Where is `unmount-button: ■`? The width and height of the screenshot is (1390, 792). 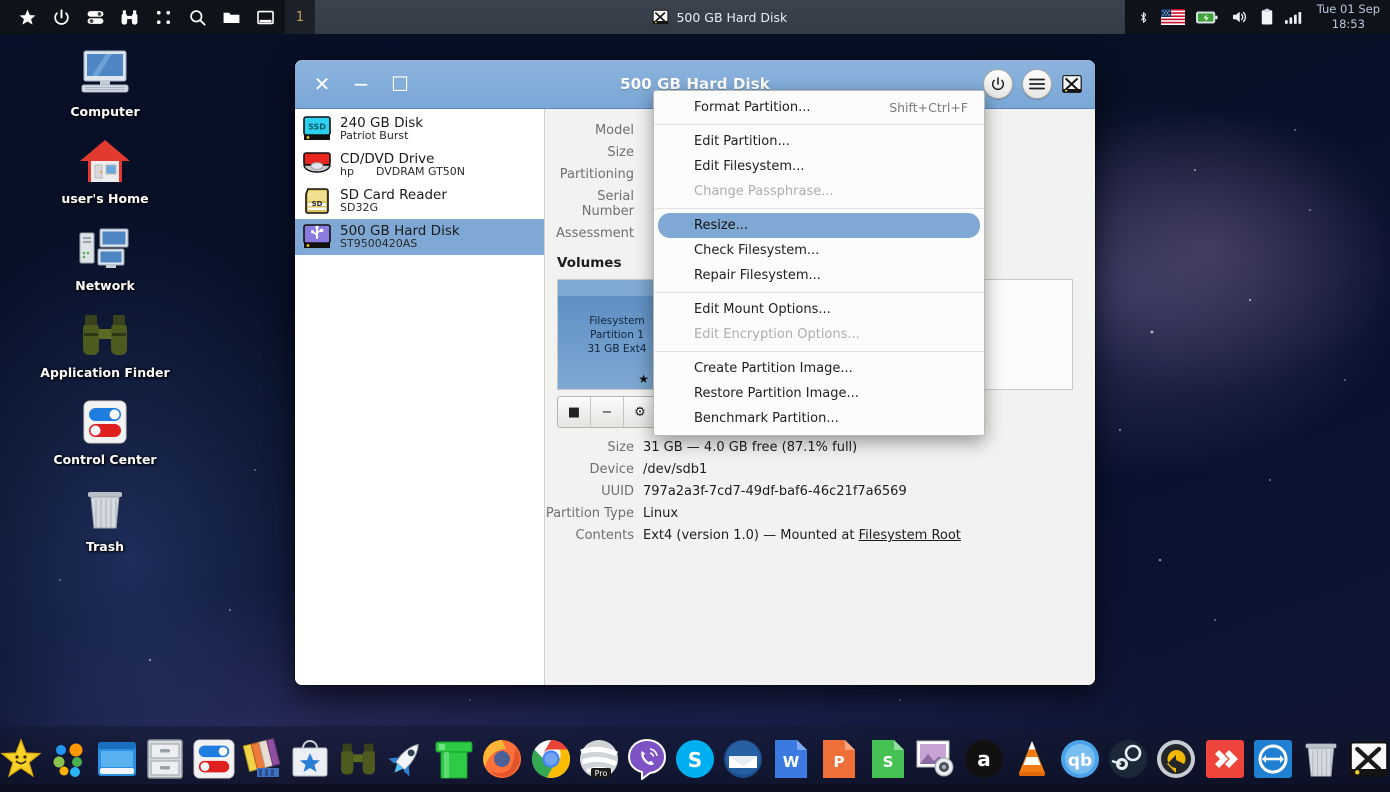 unmount-button: ■ is located at coordinates (574, 412).